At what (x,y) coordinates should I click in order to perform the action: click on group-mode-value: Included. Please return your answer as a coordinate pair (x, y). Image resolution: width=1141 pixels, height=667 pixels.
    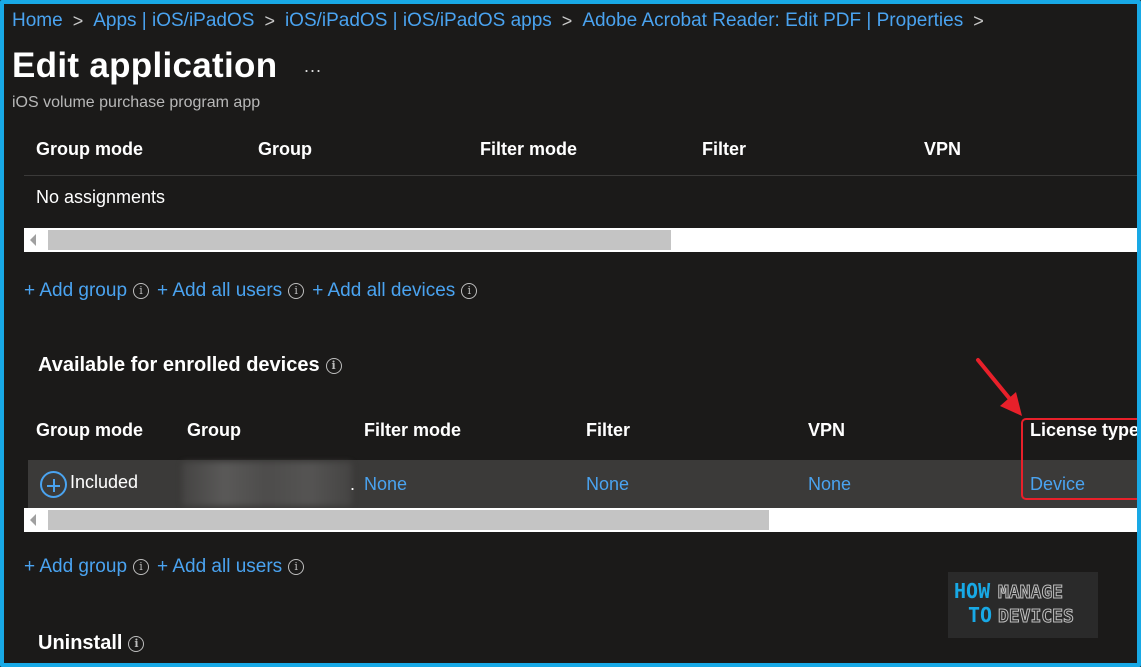
    Looking at the image, I should click on (104, 482).